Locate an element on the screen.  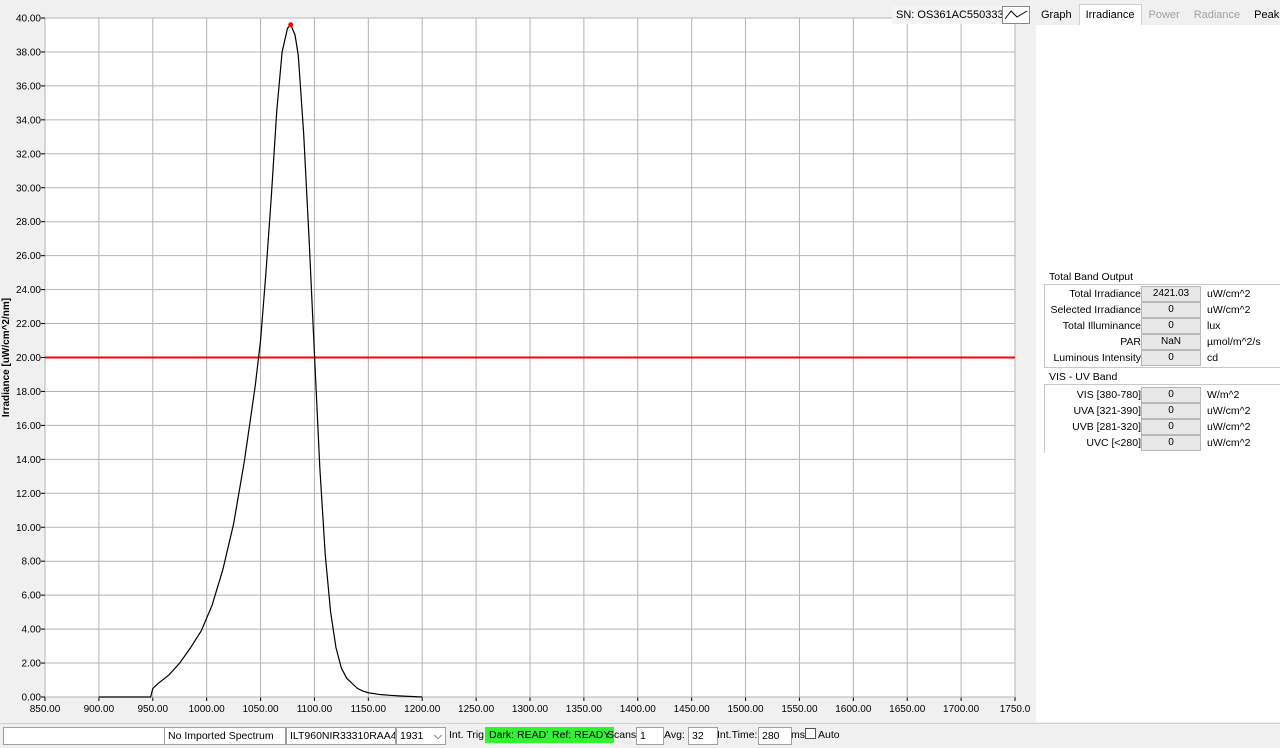
tab-power: Power is located at coordinates (1164, 15).